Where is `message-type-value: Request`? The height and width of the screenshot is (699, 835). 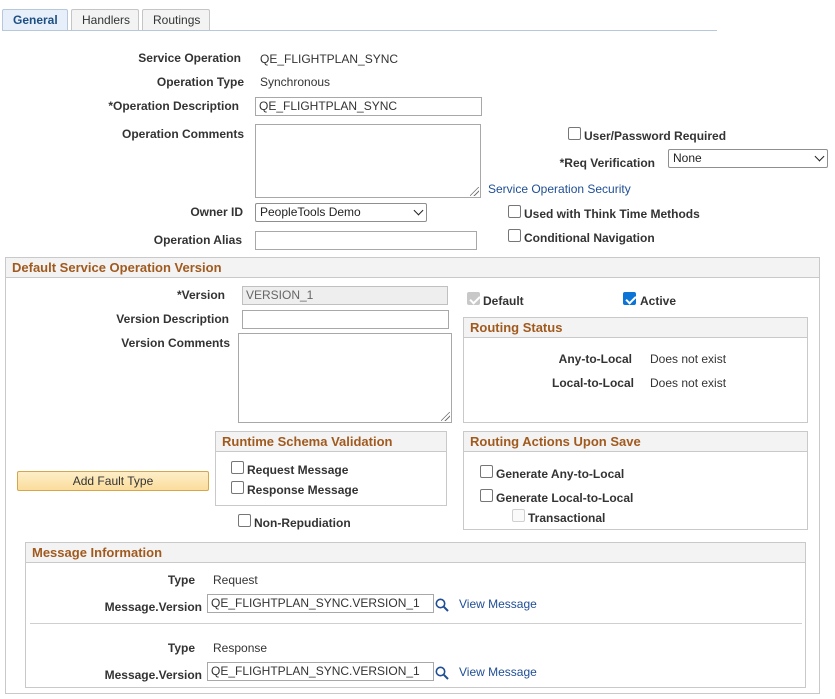 message-type-value: Request is located at coordinates (235, 580).